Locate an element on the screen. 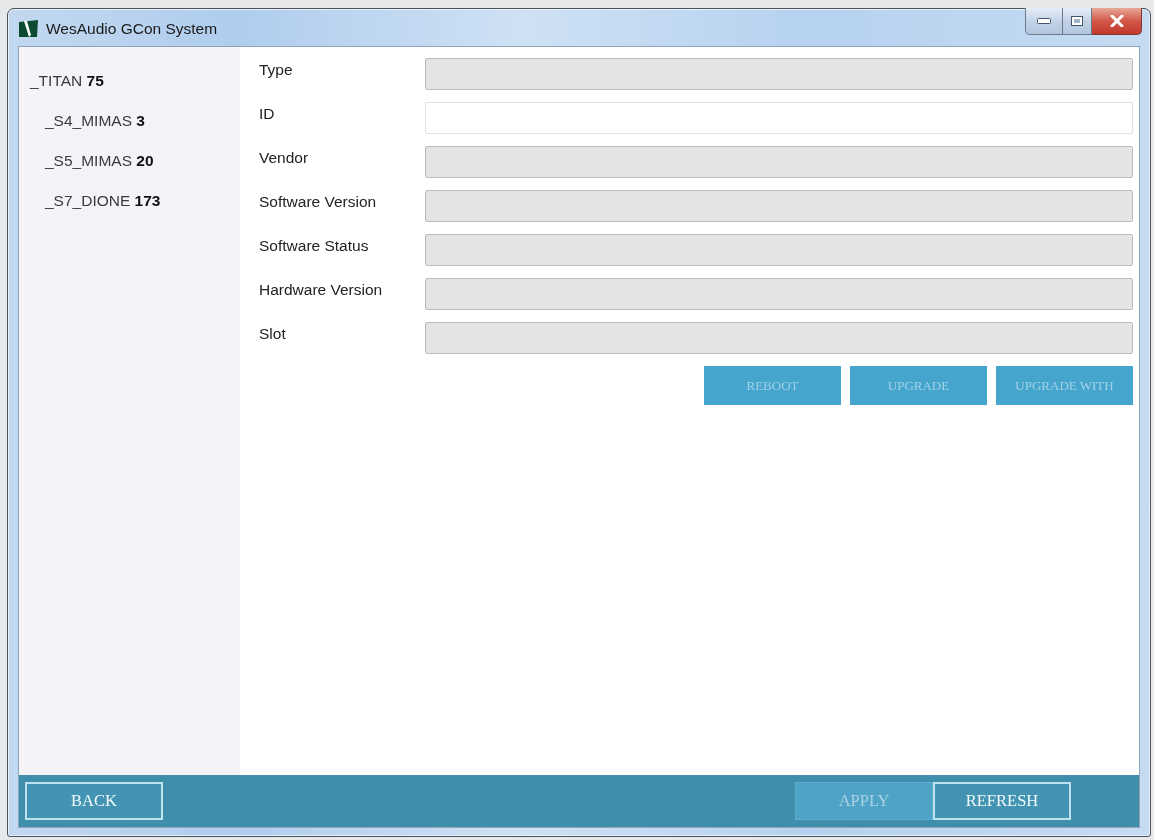 This screenshot has height=840, width=1154. window-title: WesAudio GCon System is located at coordinates (132, 29).